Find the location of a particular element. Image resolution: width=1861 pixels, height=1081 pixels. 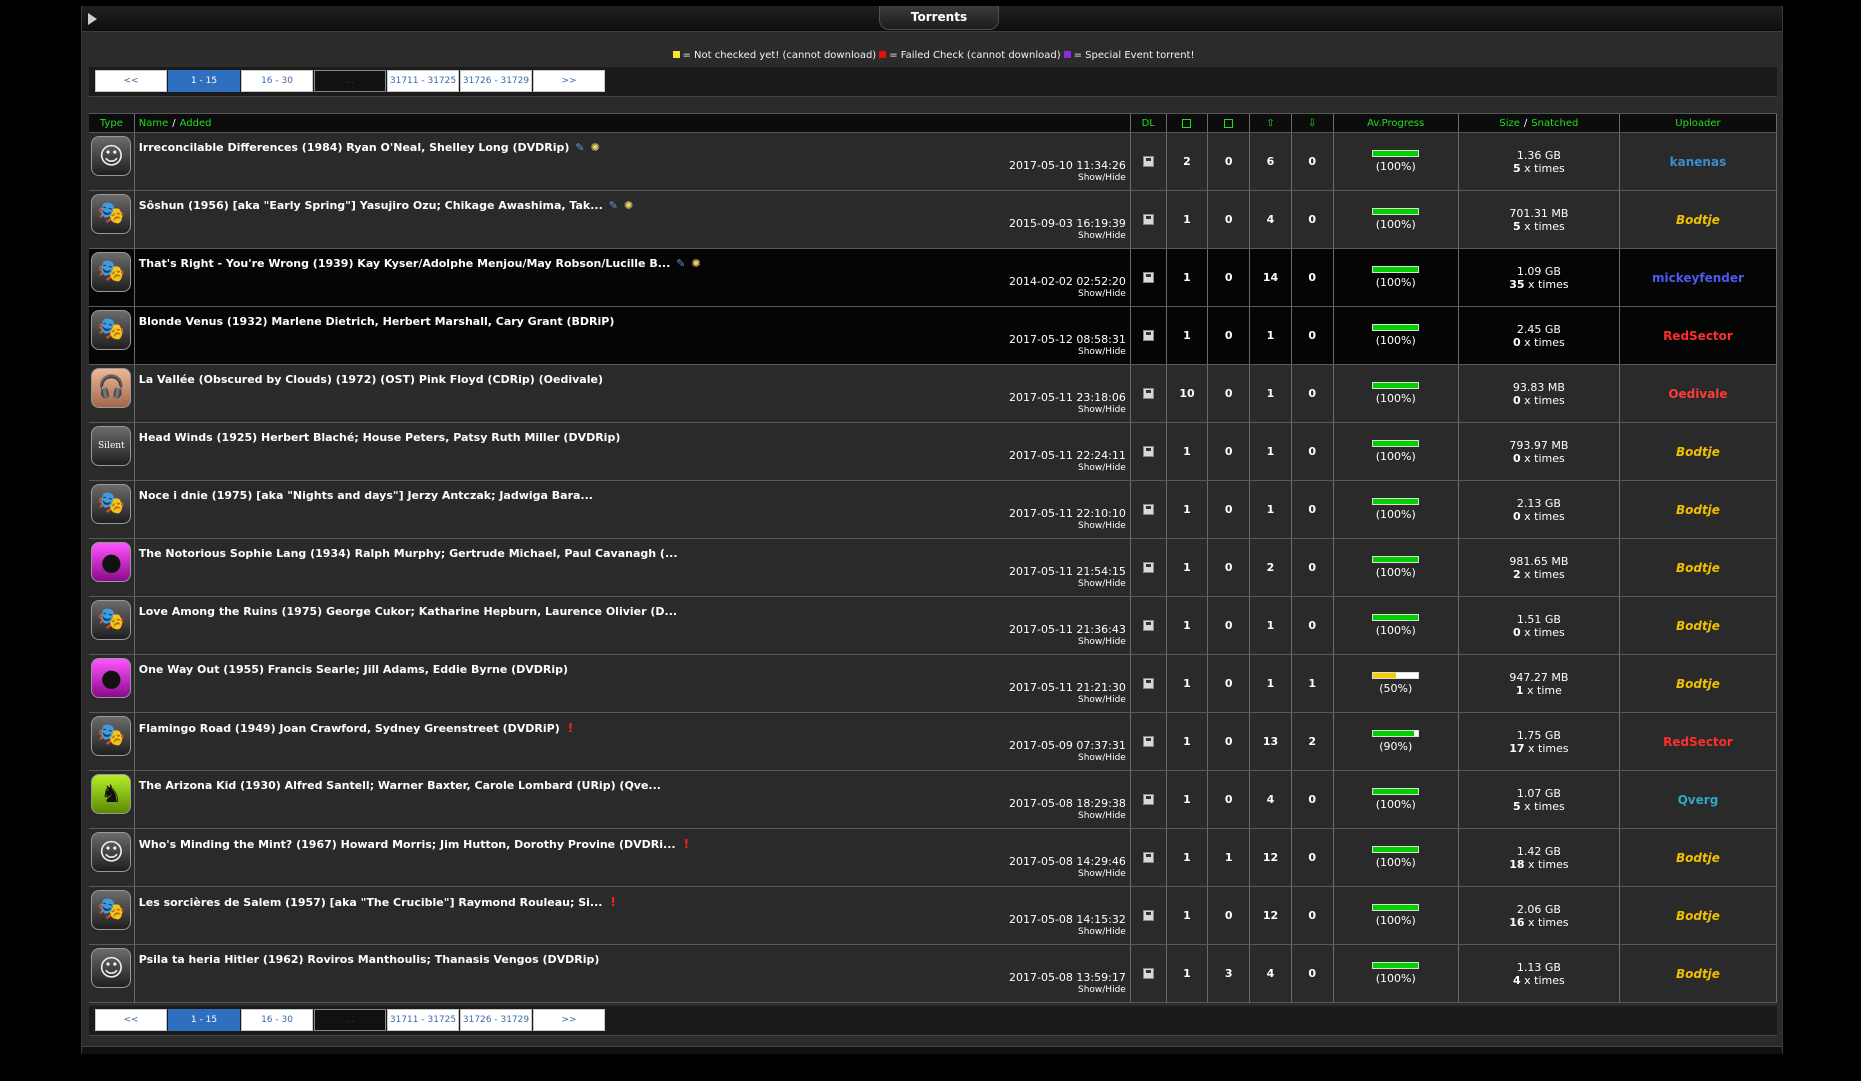

uploader-link: mickeyfender is located at coordinates (1698, 278).